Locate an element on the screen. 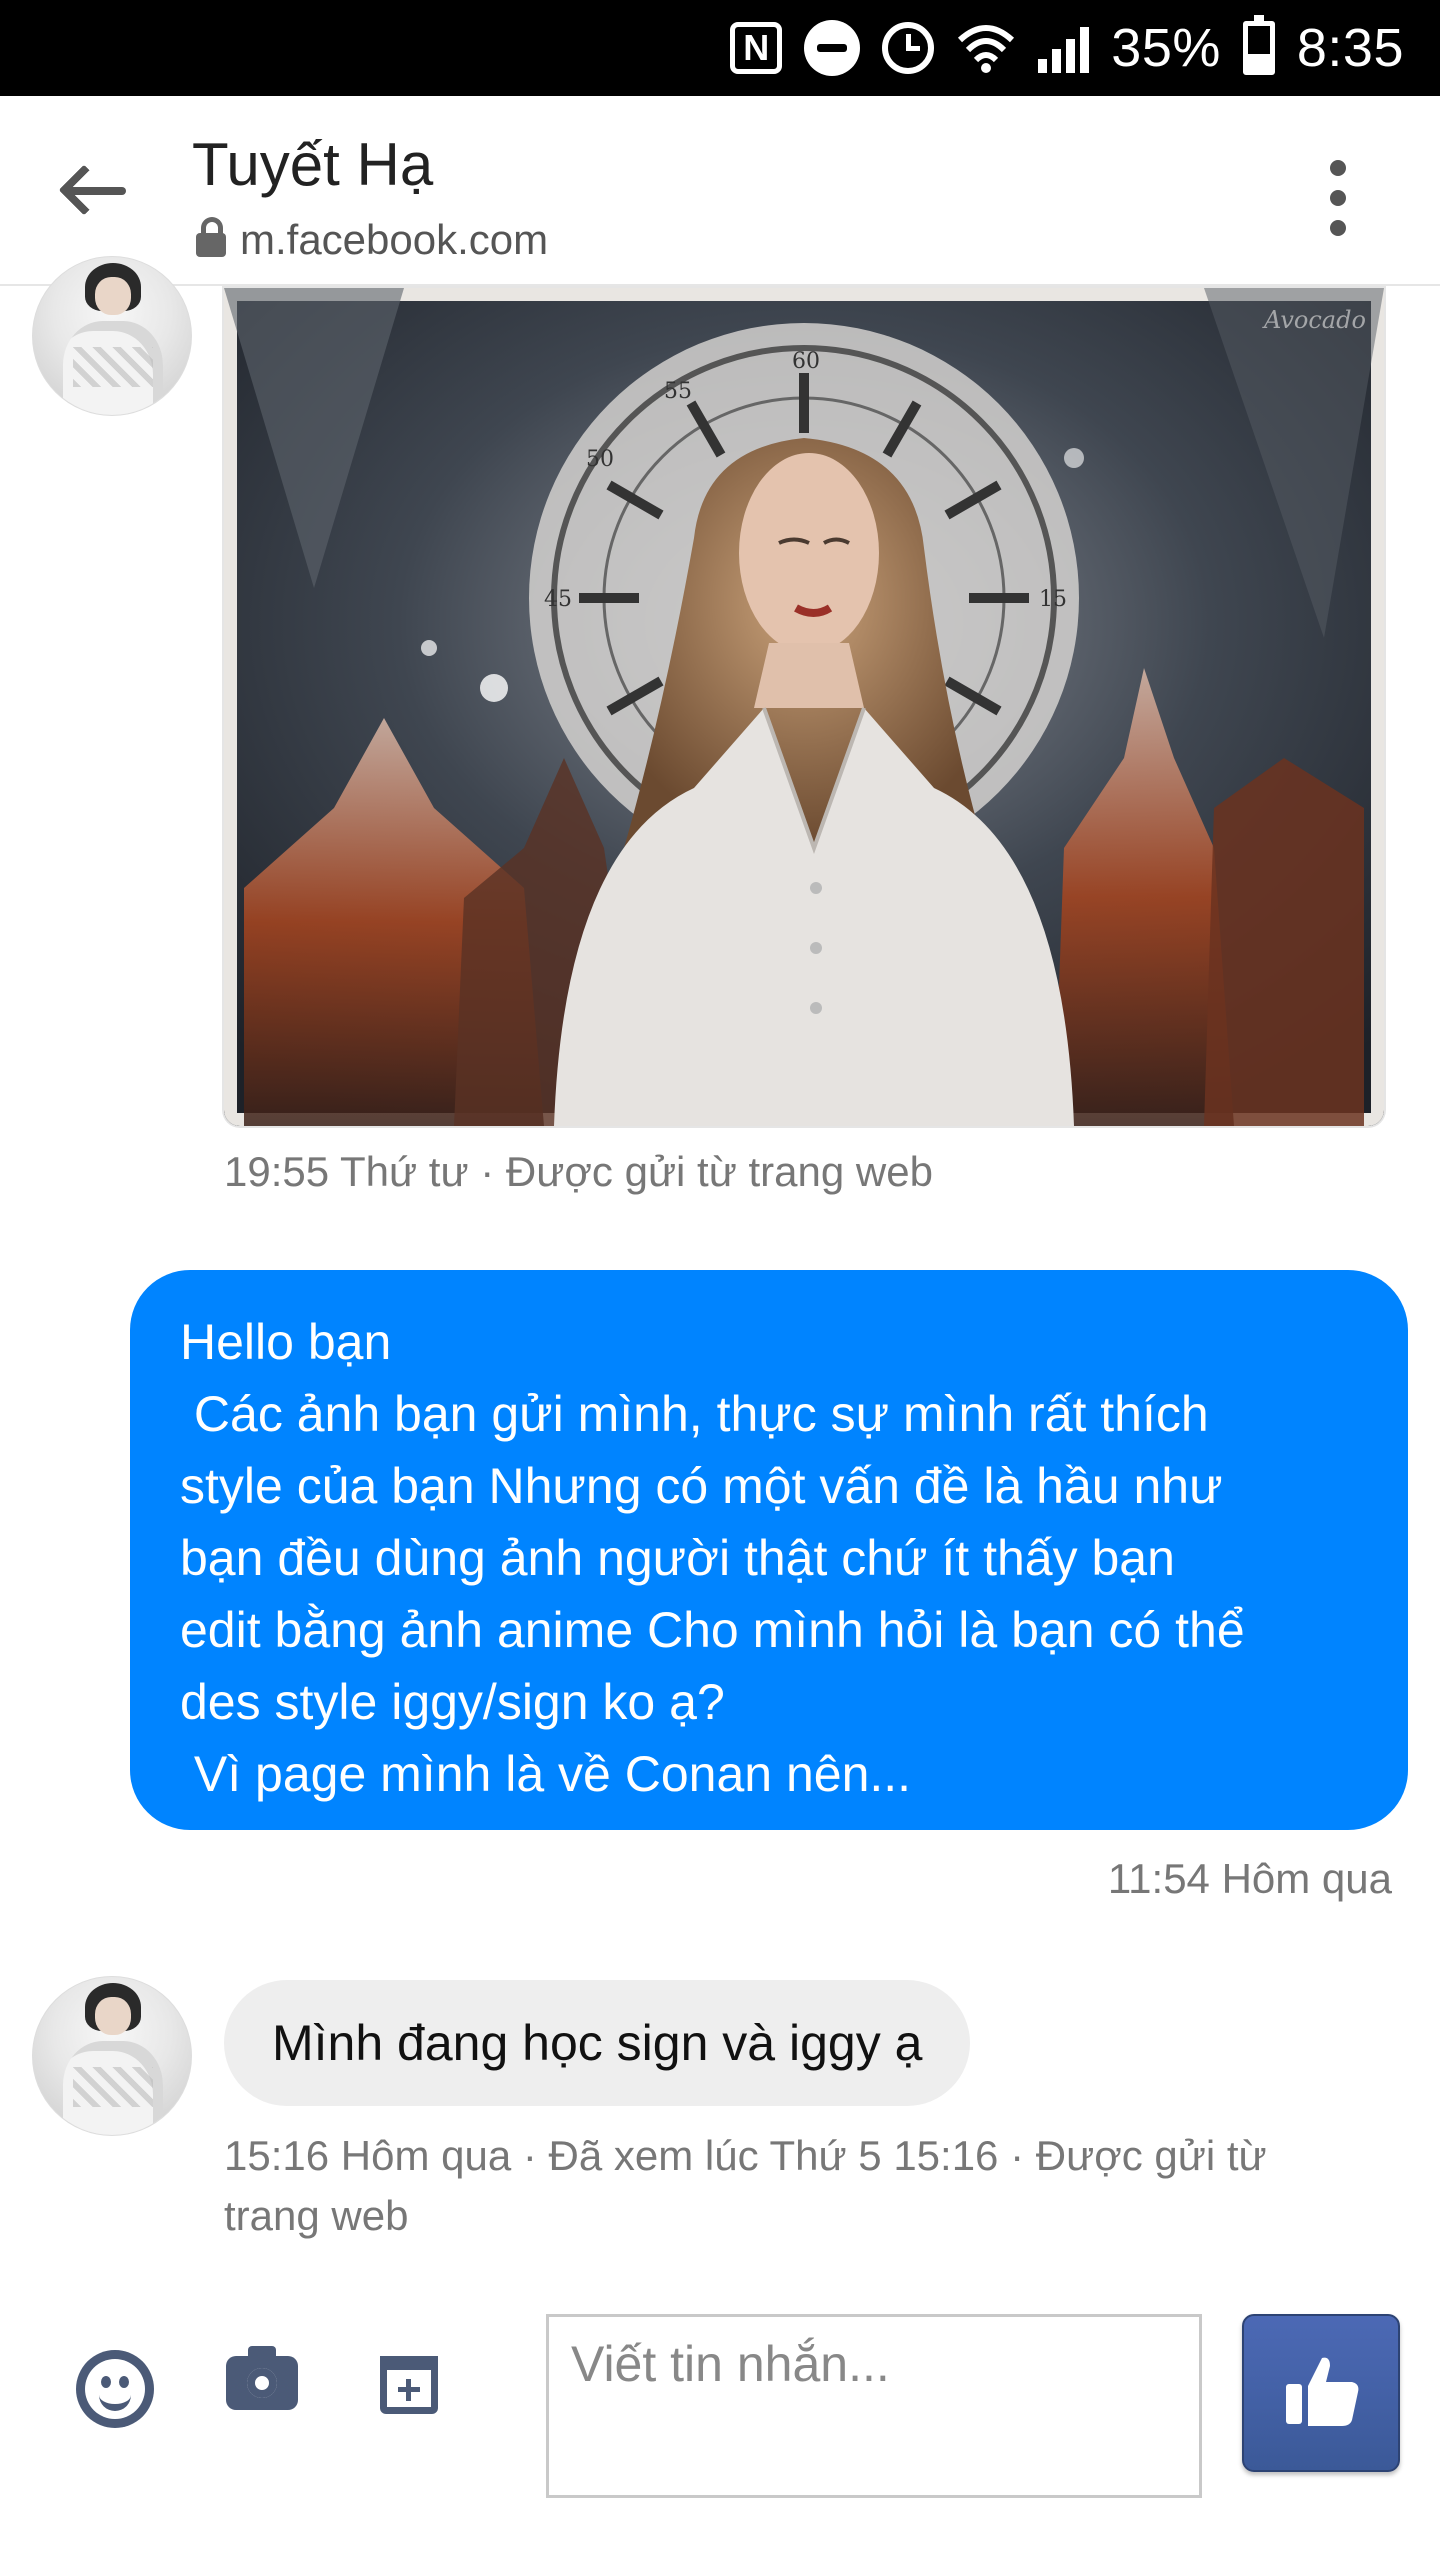 The height and width of the screenshot is (2560, 1440). status-bar: N 35% 8:35 is located at coordinates (720, 48).